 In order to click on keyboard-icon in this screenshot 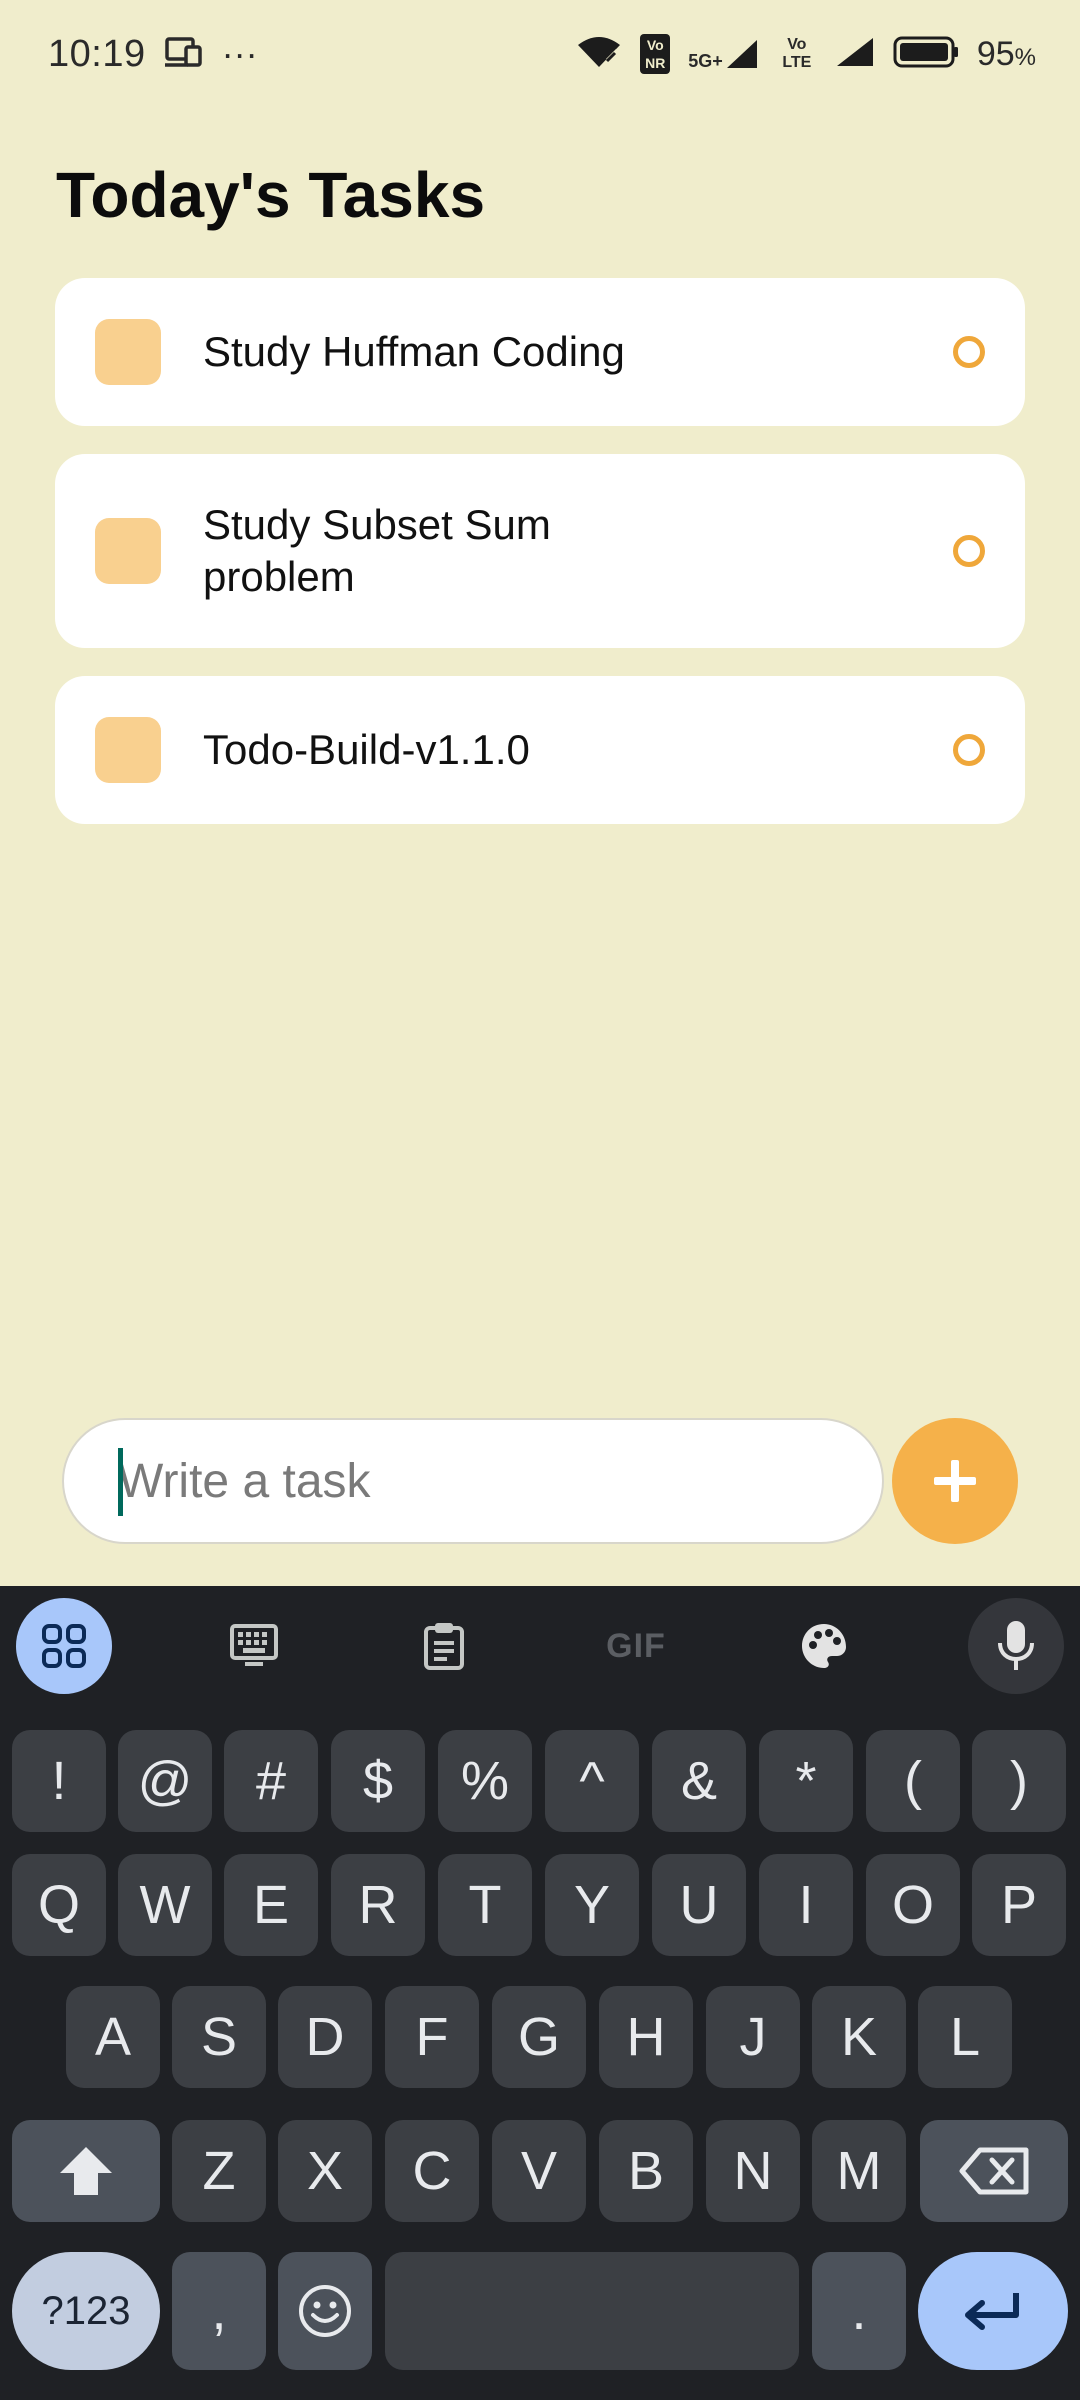, I will do `click(254, 1645)`.